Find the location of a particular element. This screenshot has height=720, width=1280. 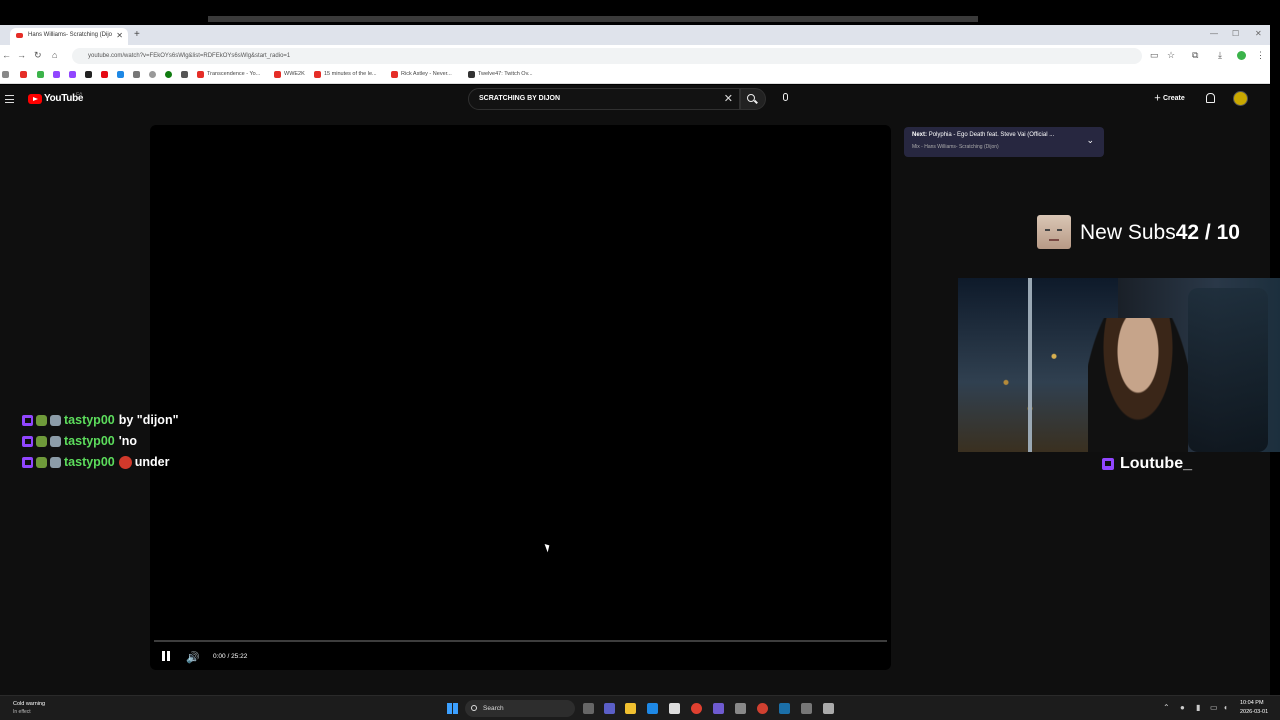

bookmark-kick-icon is located at coordinates (40, 74).